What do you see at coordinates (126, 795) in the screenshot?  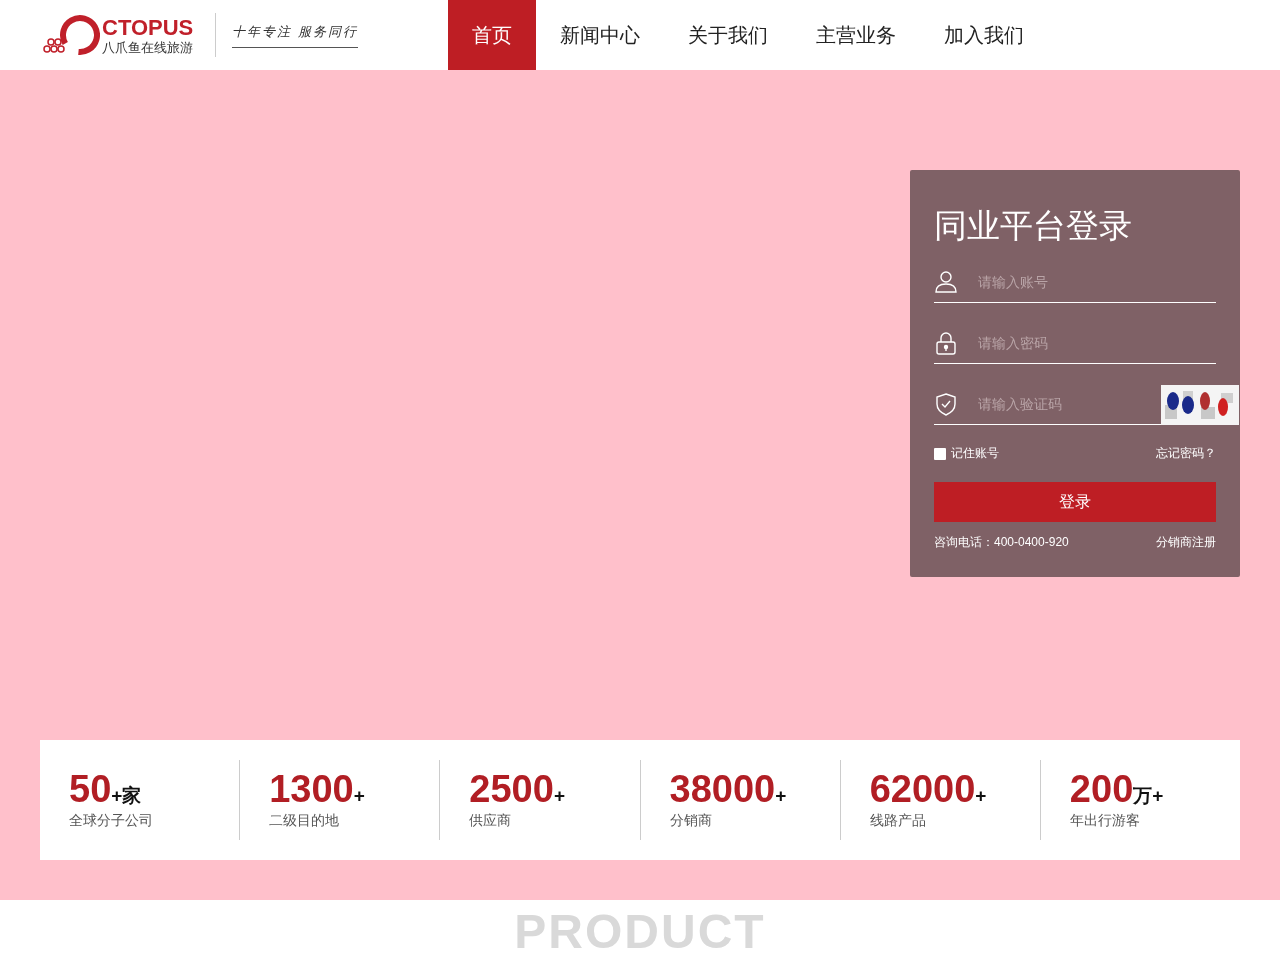 I see `stat-unit: +家` at bounding box center [126, 795].